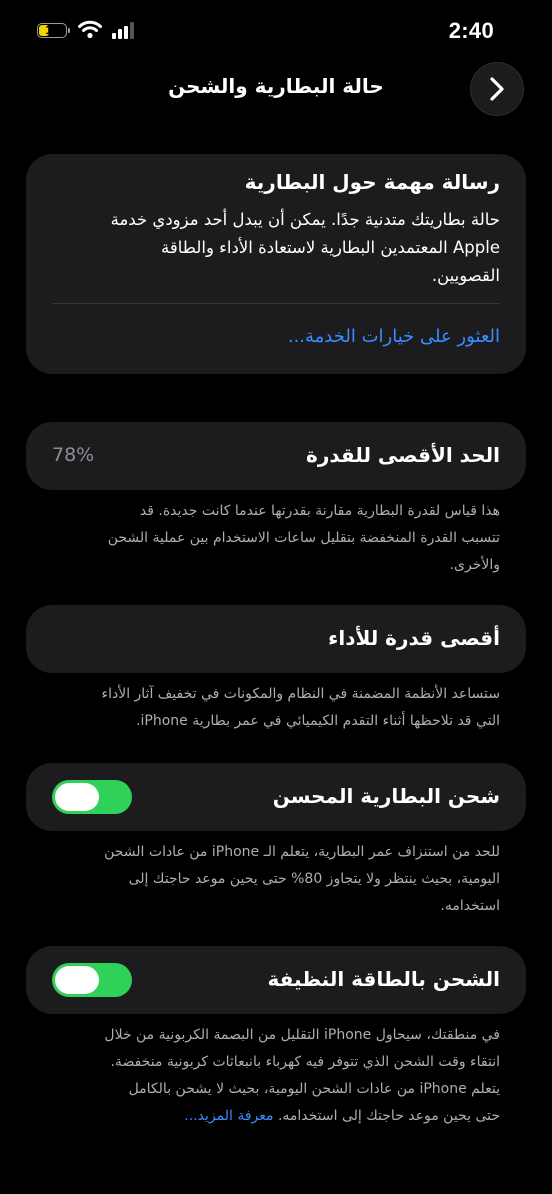 The width and height of the screenshot is (552, 1194). I want to click on optimized-charging-toggle, so click(92, 797).